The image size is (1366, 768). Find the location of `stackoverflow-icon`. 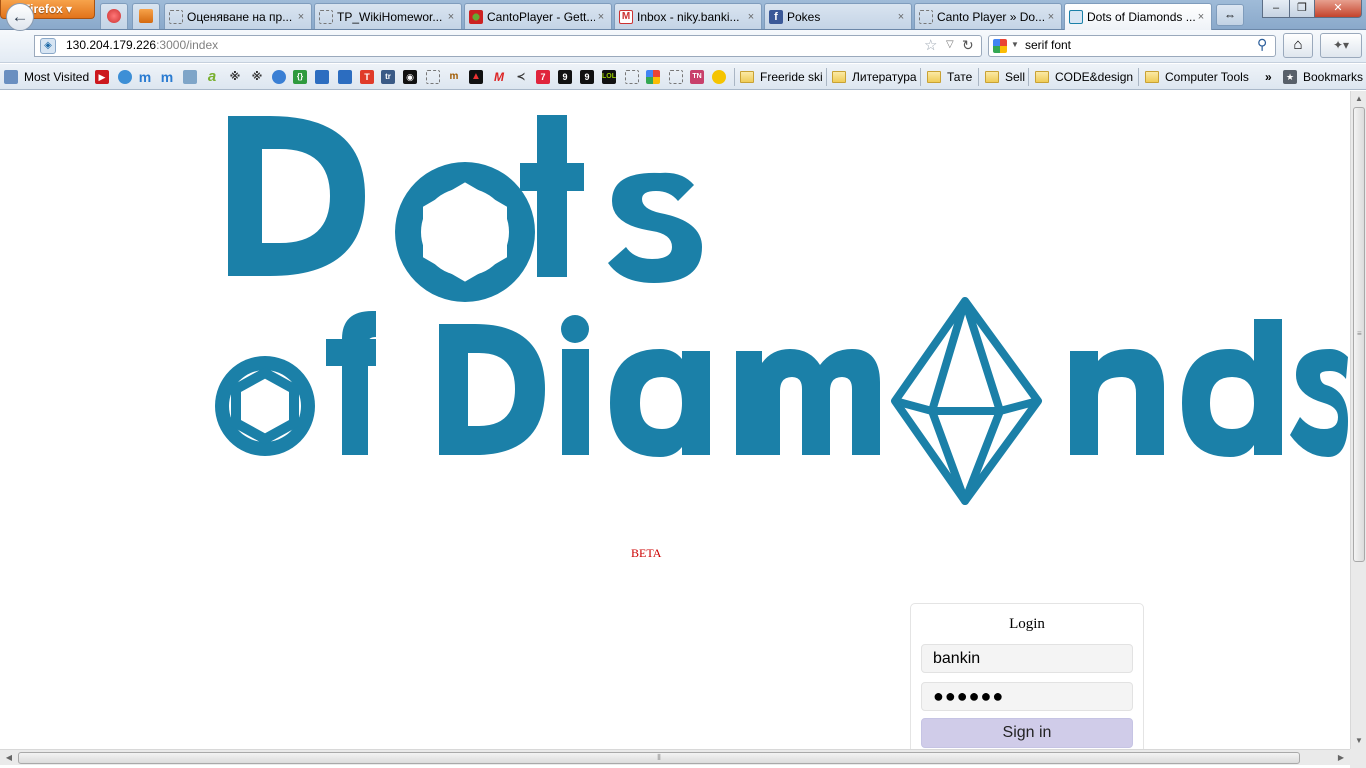

stackoverflow-icon is located at coordinates (146, 16).